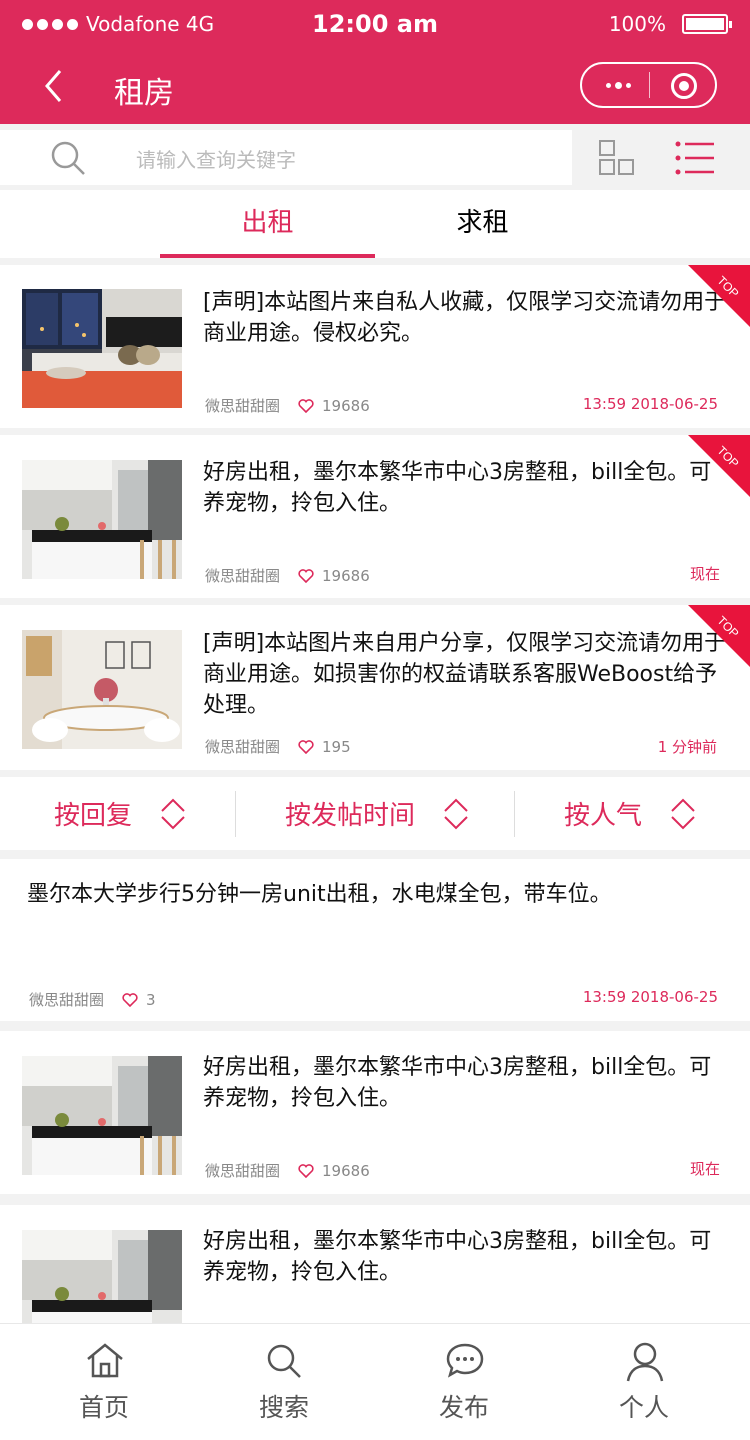  Describe the element at coordinates (151, 999) in the screenshot. I see `post-likes: 3` at that location.